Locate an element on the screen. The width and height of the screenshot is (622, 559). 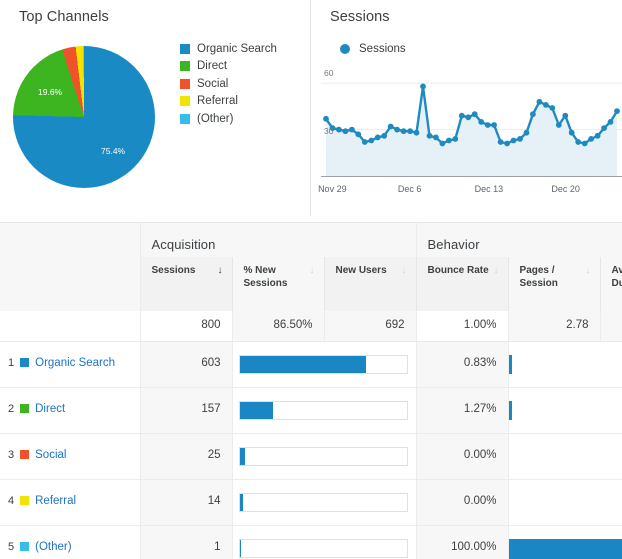
pie-legend-item: Referral is located at coordinates (228, 102).